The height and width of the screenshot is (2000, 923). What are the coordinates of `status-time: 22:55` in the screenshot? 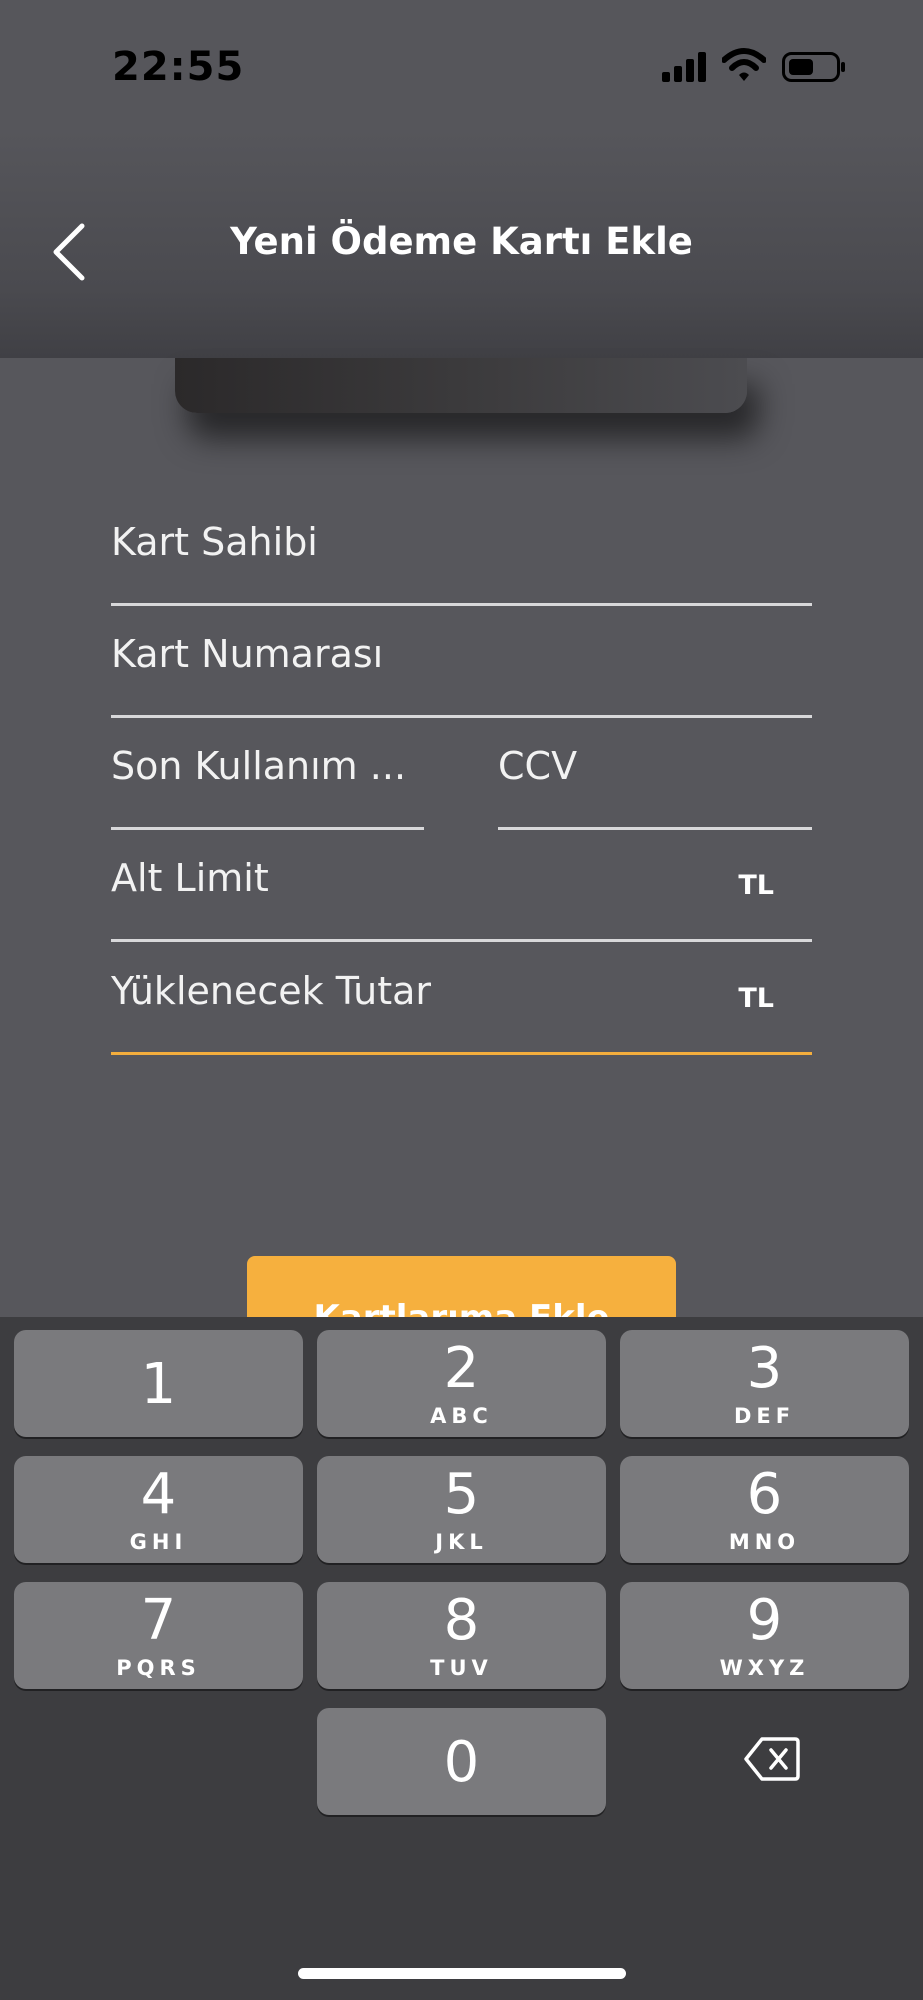 It's located at (178, 67).